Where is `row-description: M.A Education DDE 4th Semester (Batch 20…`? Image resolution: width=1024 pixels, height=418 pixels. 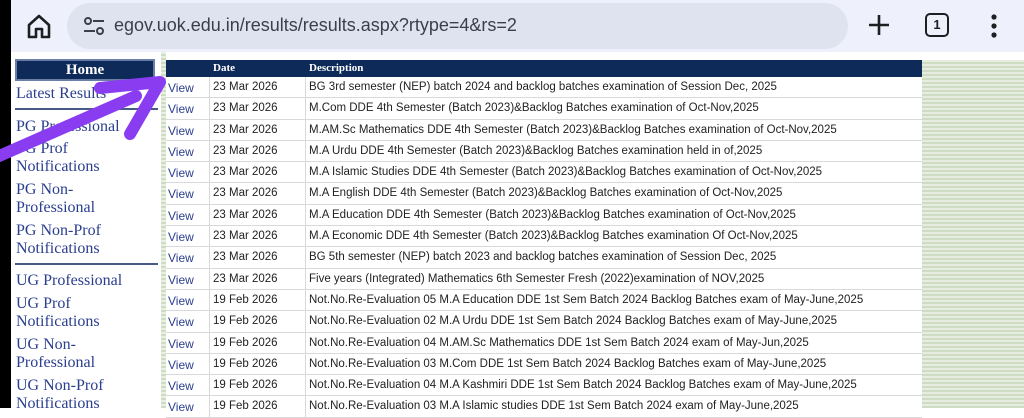 row-description: M.A Education DDE 4th Semester (Batch 20… is located at coordinates (552, 214).